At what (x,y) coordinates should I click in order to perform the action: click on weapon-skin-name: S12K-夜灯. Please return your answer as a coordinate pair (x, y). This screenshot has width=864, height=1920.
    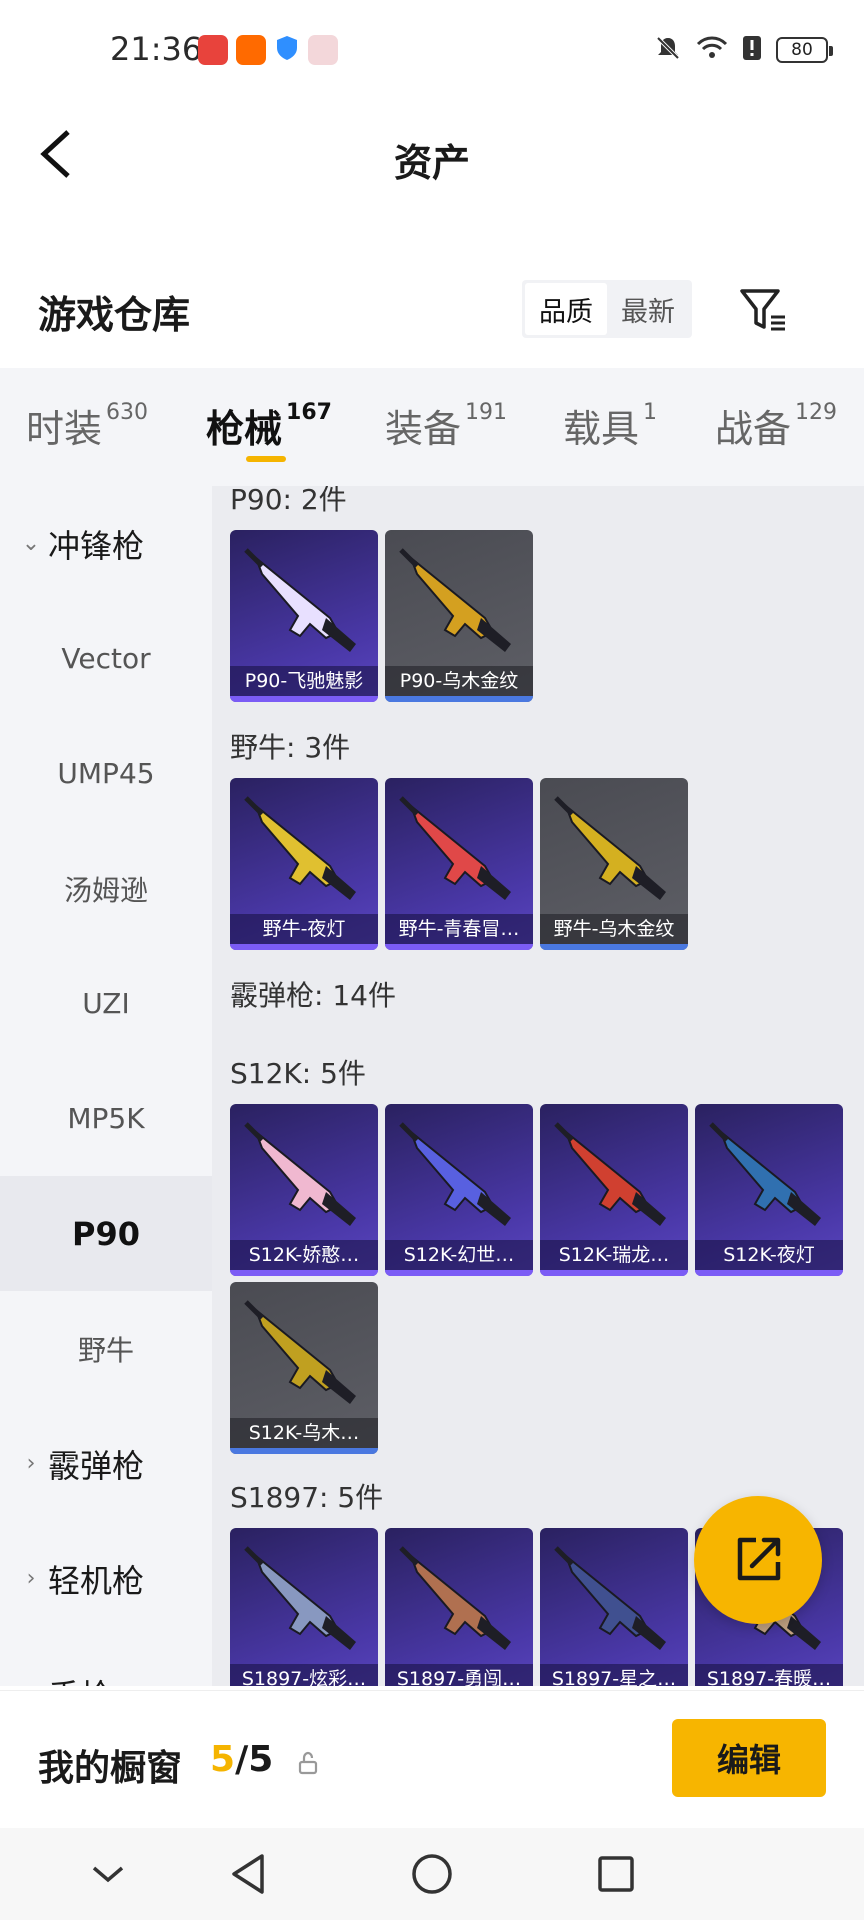
    Looking at the image, I should click on (769, 1255).